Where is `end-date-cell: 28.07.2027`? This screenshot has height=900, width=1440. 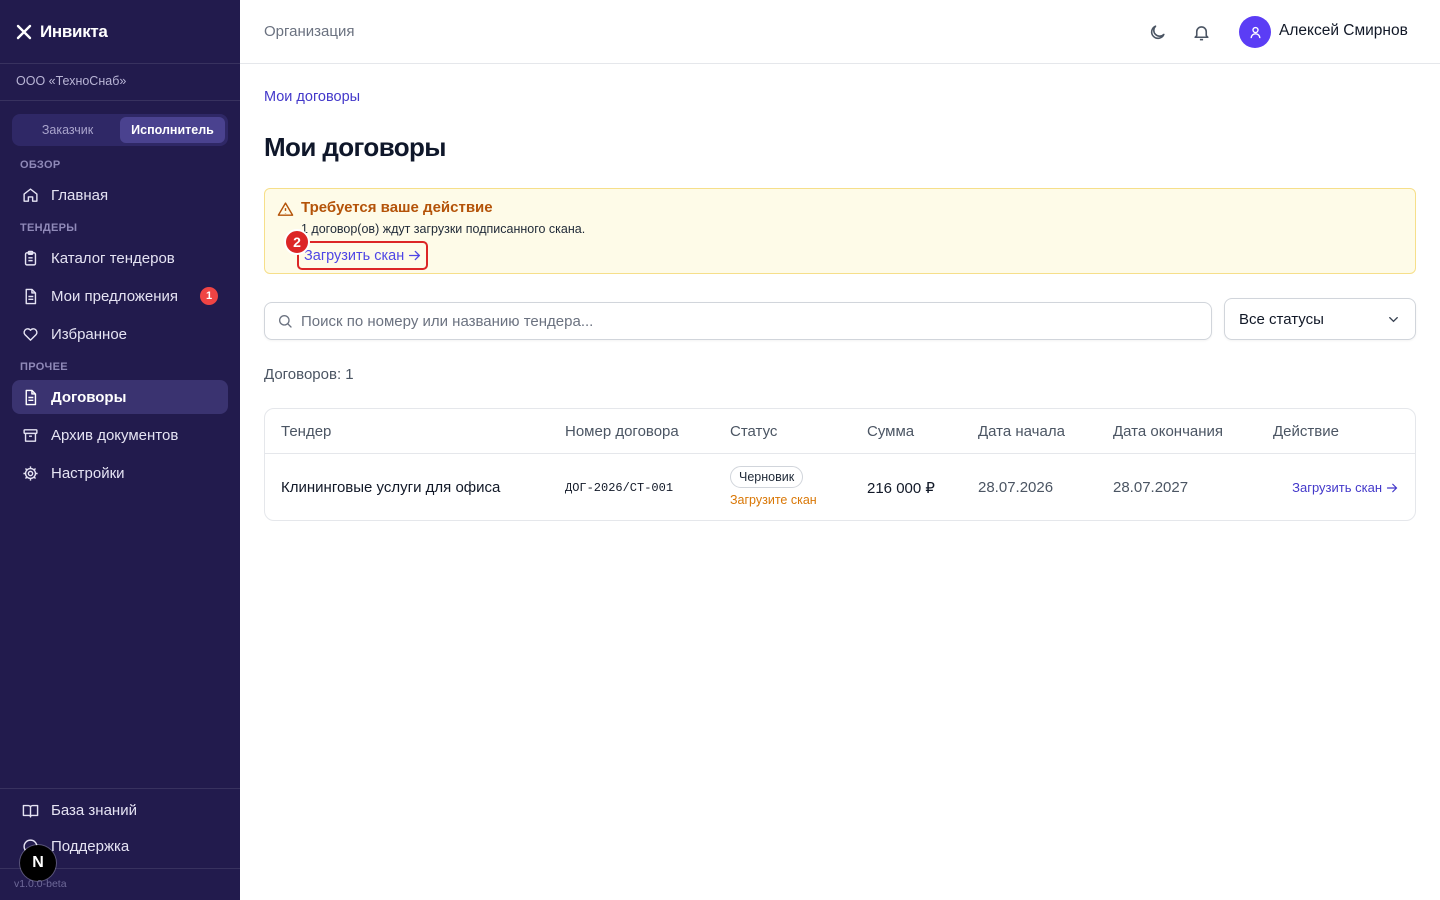
end-date-cell: 28.07.2027 is located at coordinates (1151, 487).